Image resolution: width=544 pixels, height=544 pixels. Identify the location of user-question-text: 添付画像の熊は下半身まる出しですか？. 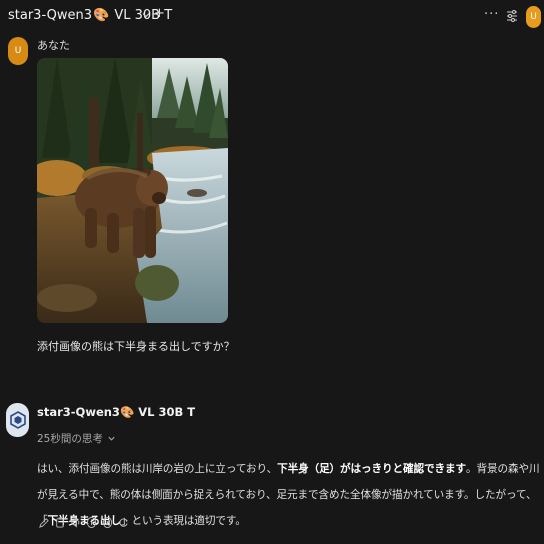
(136, 346).